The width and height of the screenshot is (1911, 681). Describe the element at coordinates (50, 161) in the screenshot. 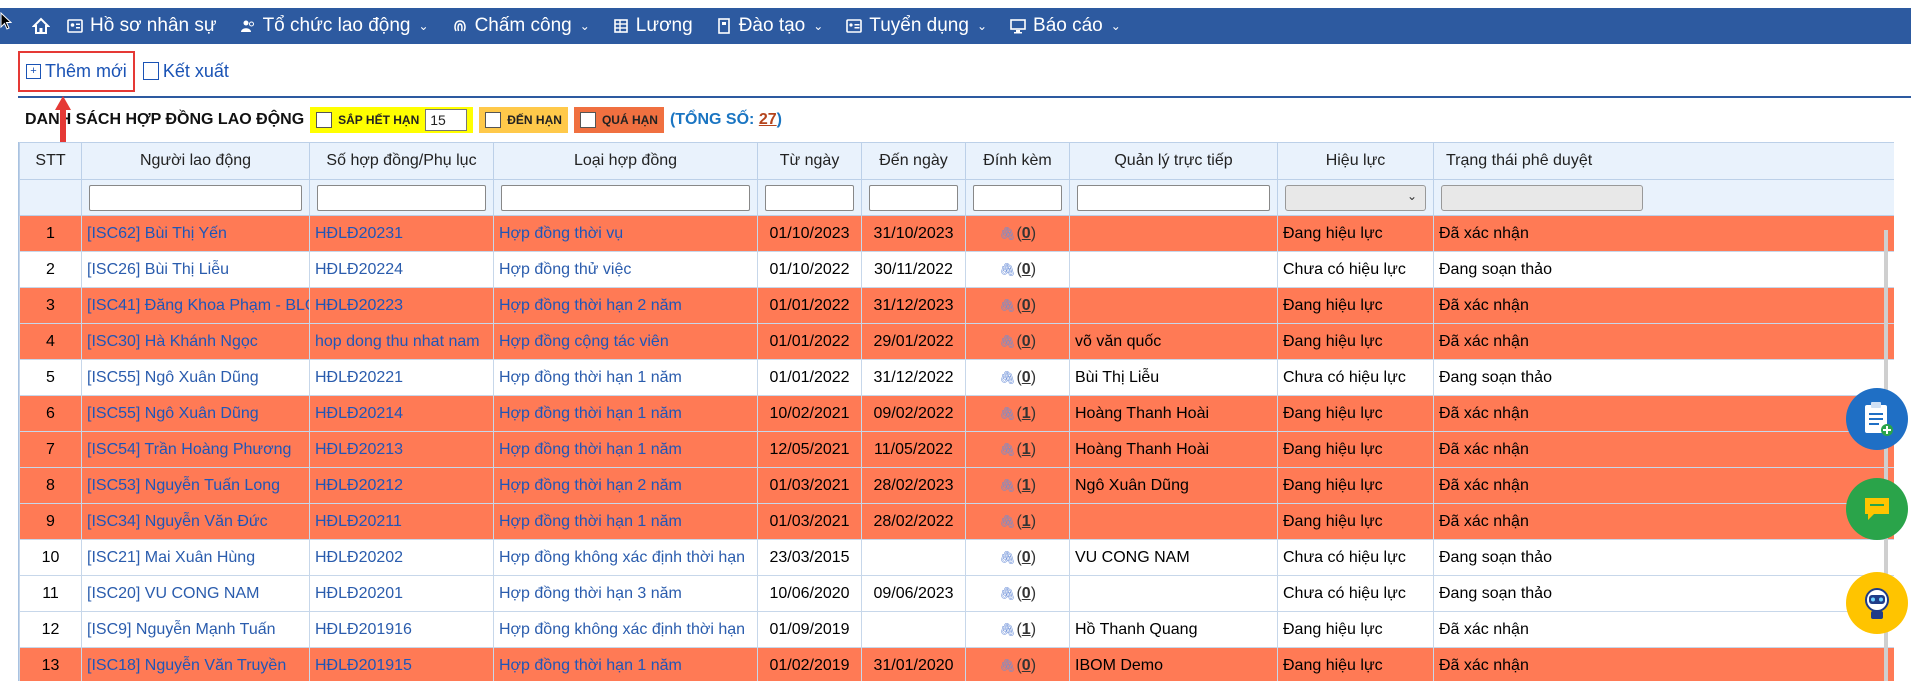

I see `column-header: STT` at that location.